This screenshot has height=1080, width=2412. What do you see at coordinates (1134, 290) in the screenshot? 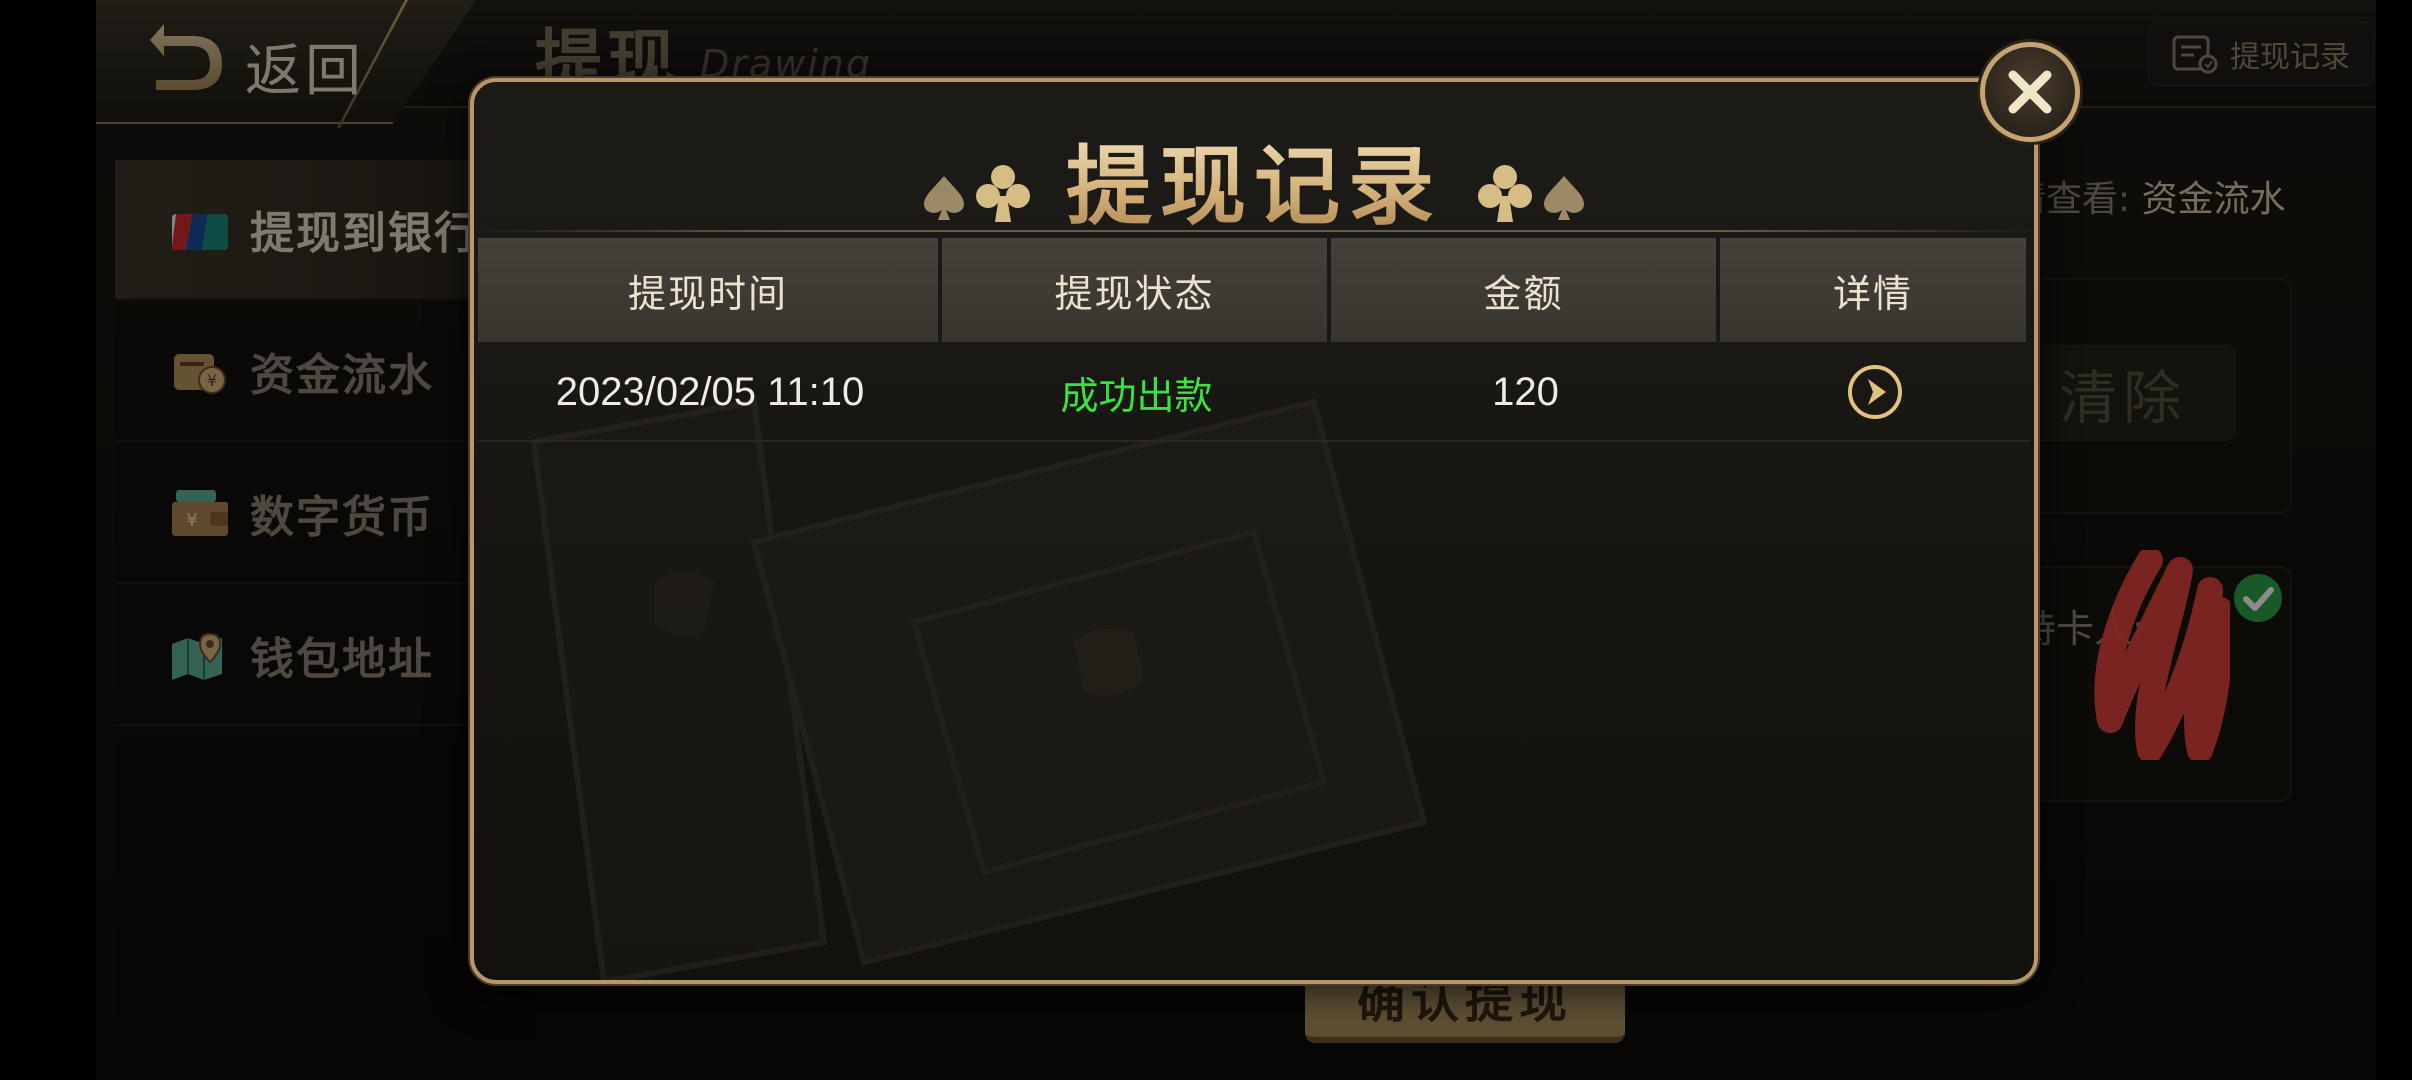
I see `column-header-status: 提现状态` at bounding box center [1134, 290].